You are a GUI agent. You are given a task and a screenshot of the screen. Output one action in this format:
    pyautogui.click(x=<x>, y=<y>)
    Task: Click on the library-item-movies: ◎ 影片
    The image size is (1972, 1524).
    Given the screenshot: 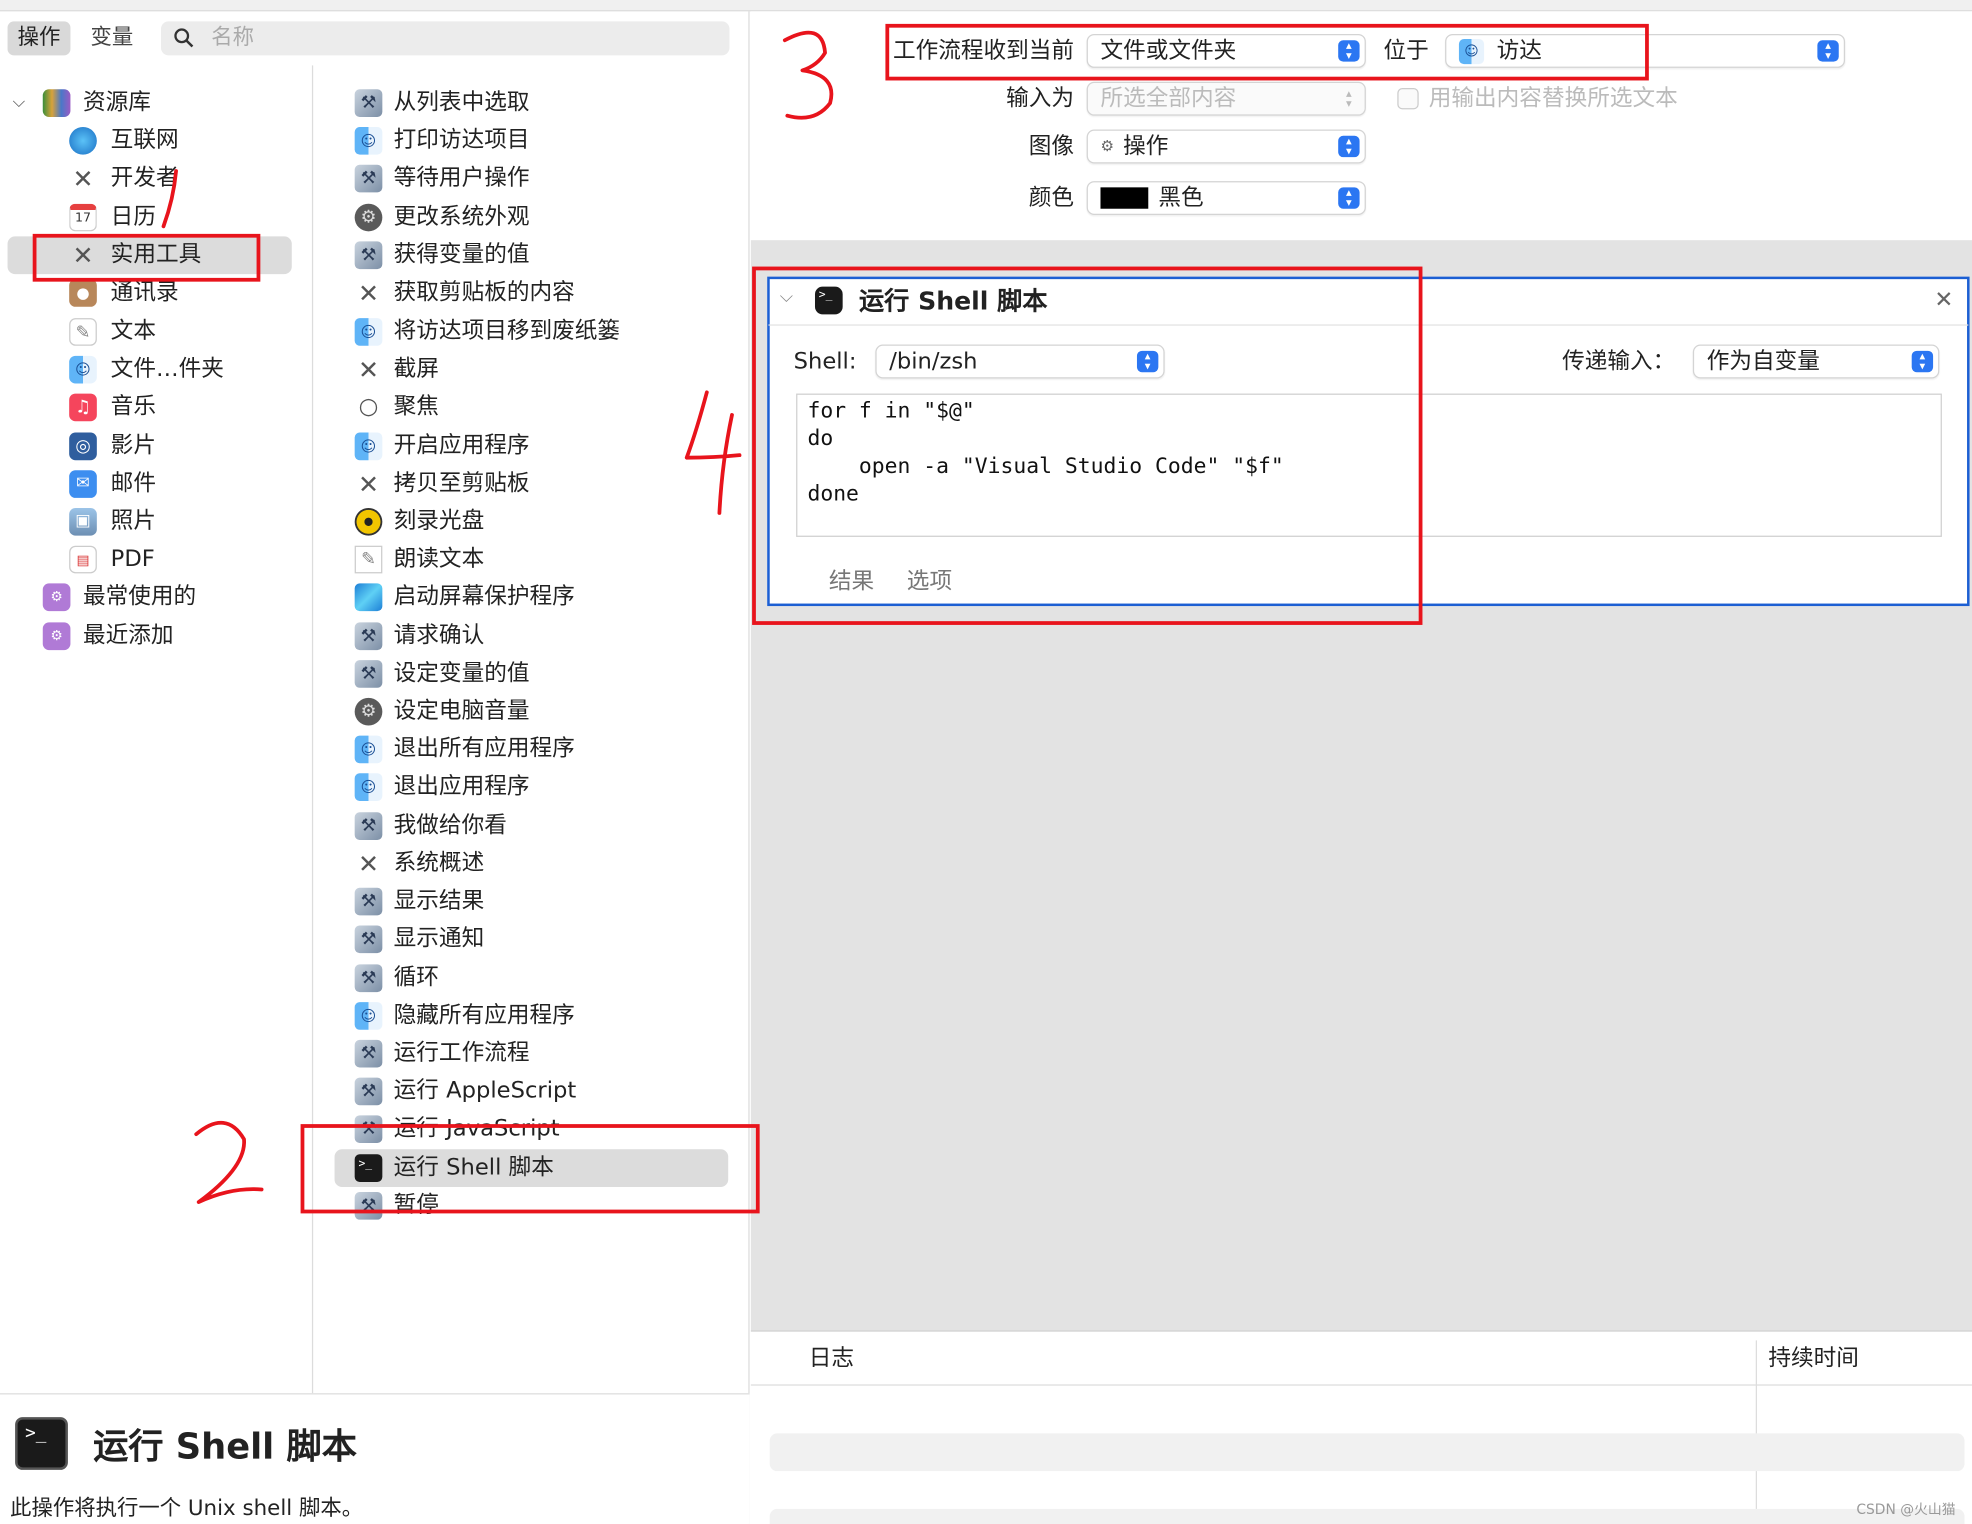 What is the action you would take?
    pyautogui.click(x=156, y=447)
    